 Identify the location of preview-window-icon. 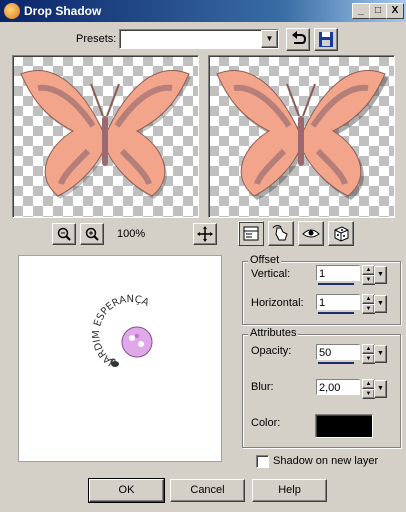
(251, 233).